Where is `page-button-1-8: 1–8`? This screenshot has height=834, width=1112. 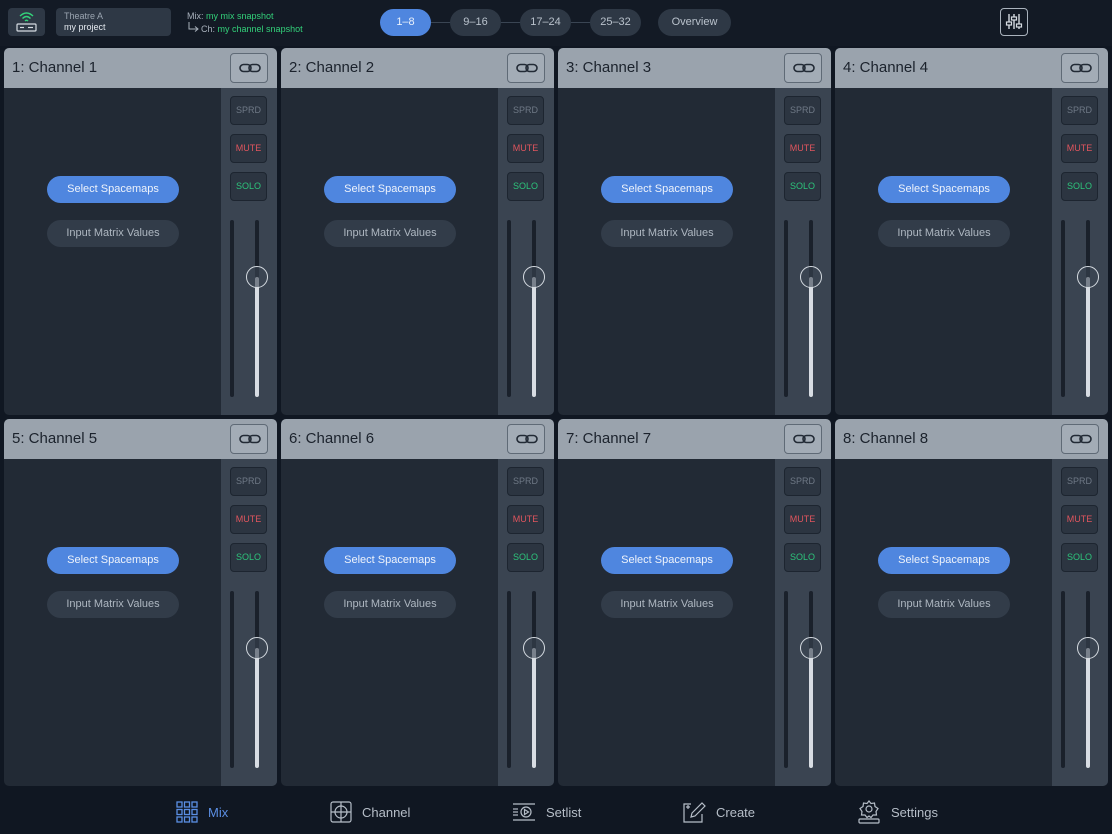 page-button-1-8: 1–8 is located at coordinates (405, 22).